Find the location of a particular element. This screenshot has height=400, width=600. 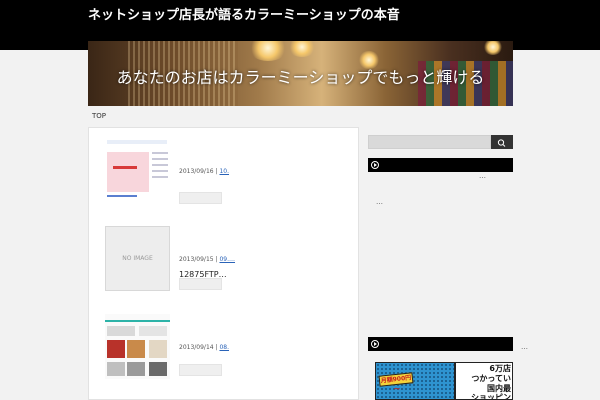

post-category-link: 10. is located at coordinates (224, 171).